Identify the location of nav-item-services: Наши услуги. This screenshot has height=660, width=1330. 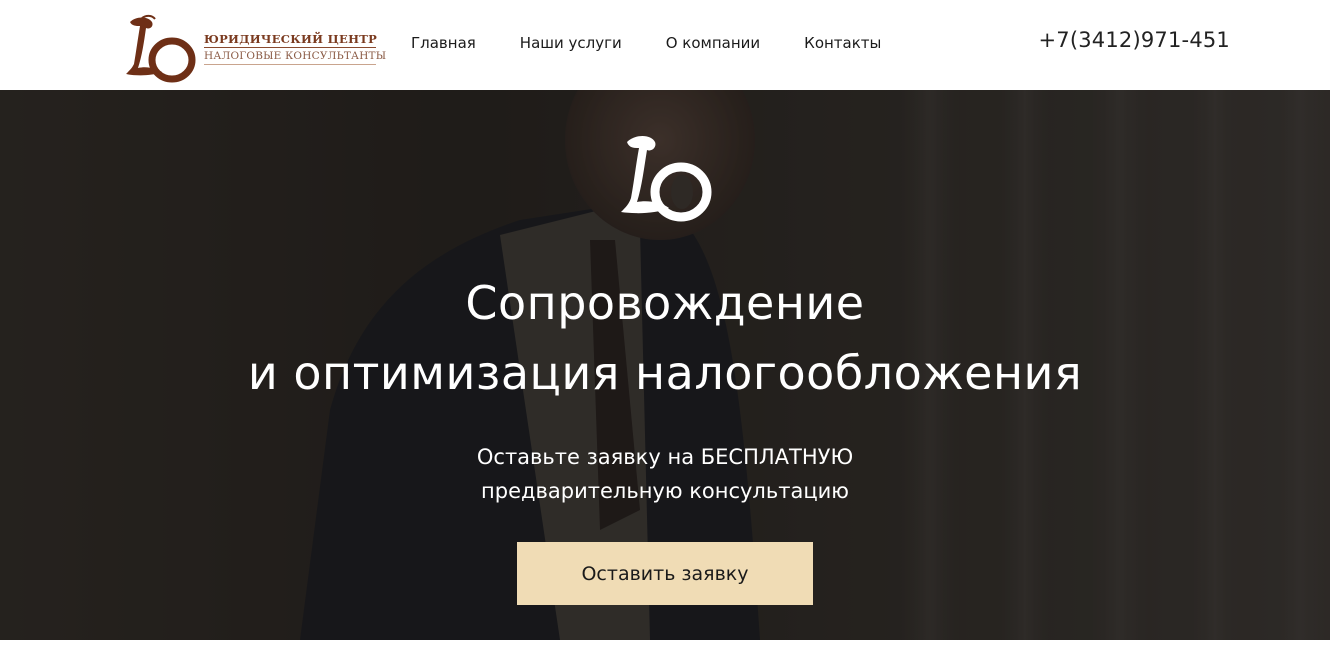
(571, 44).